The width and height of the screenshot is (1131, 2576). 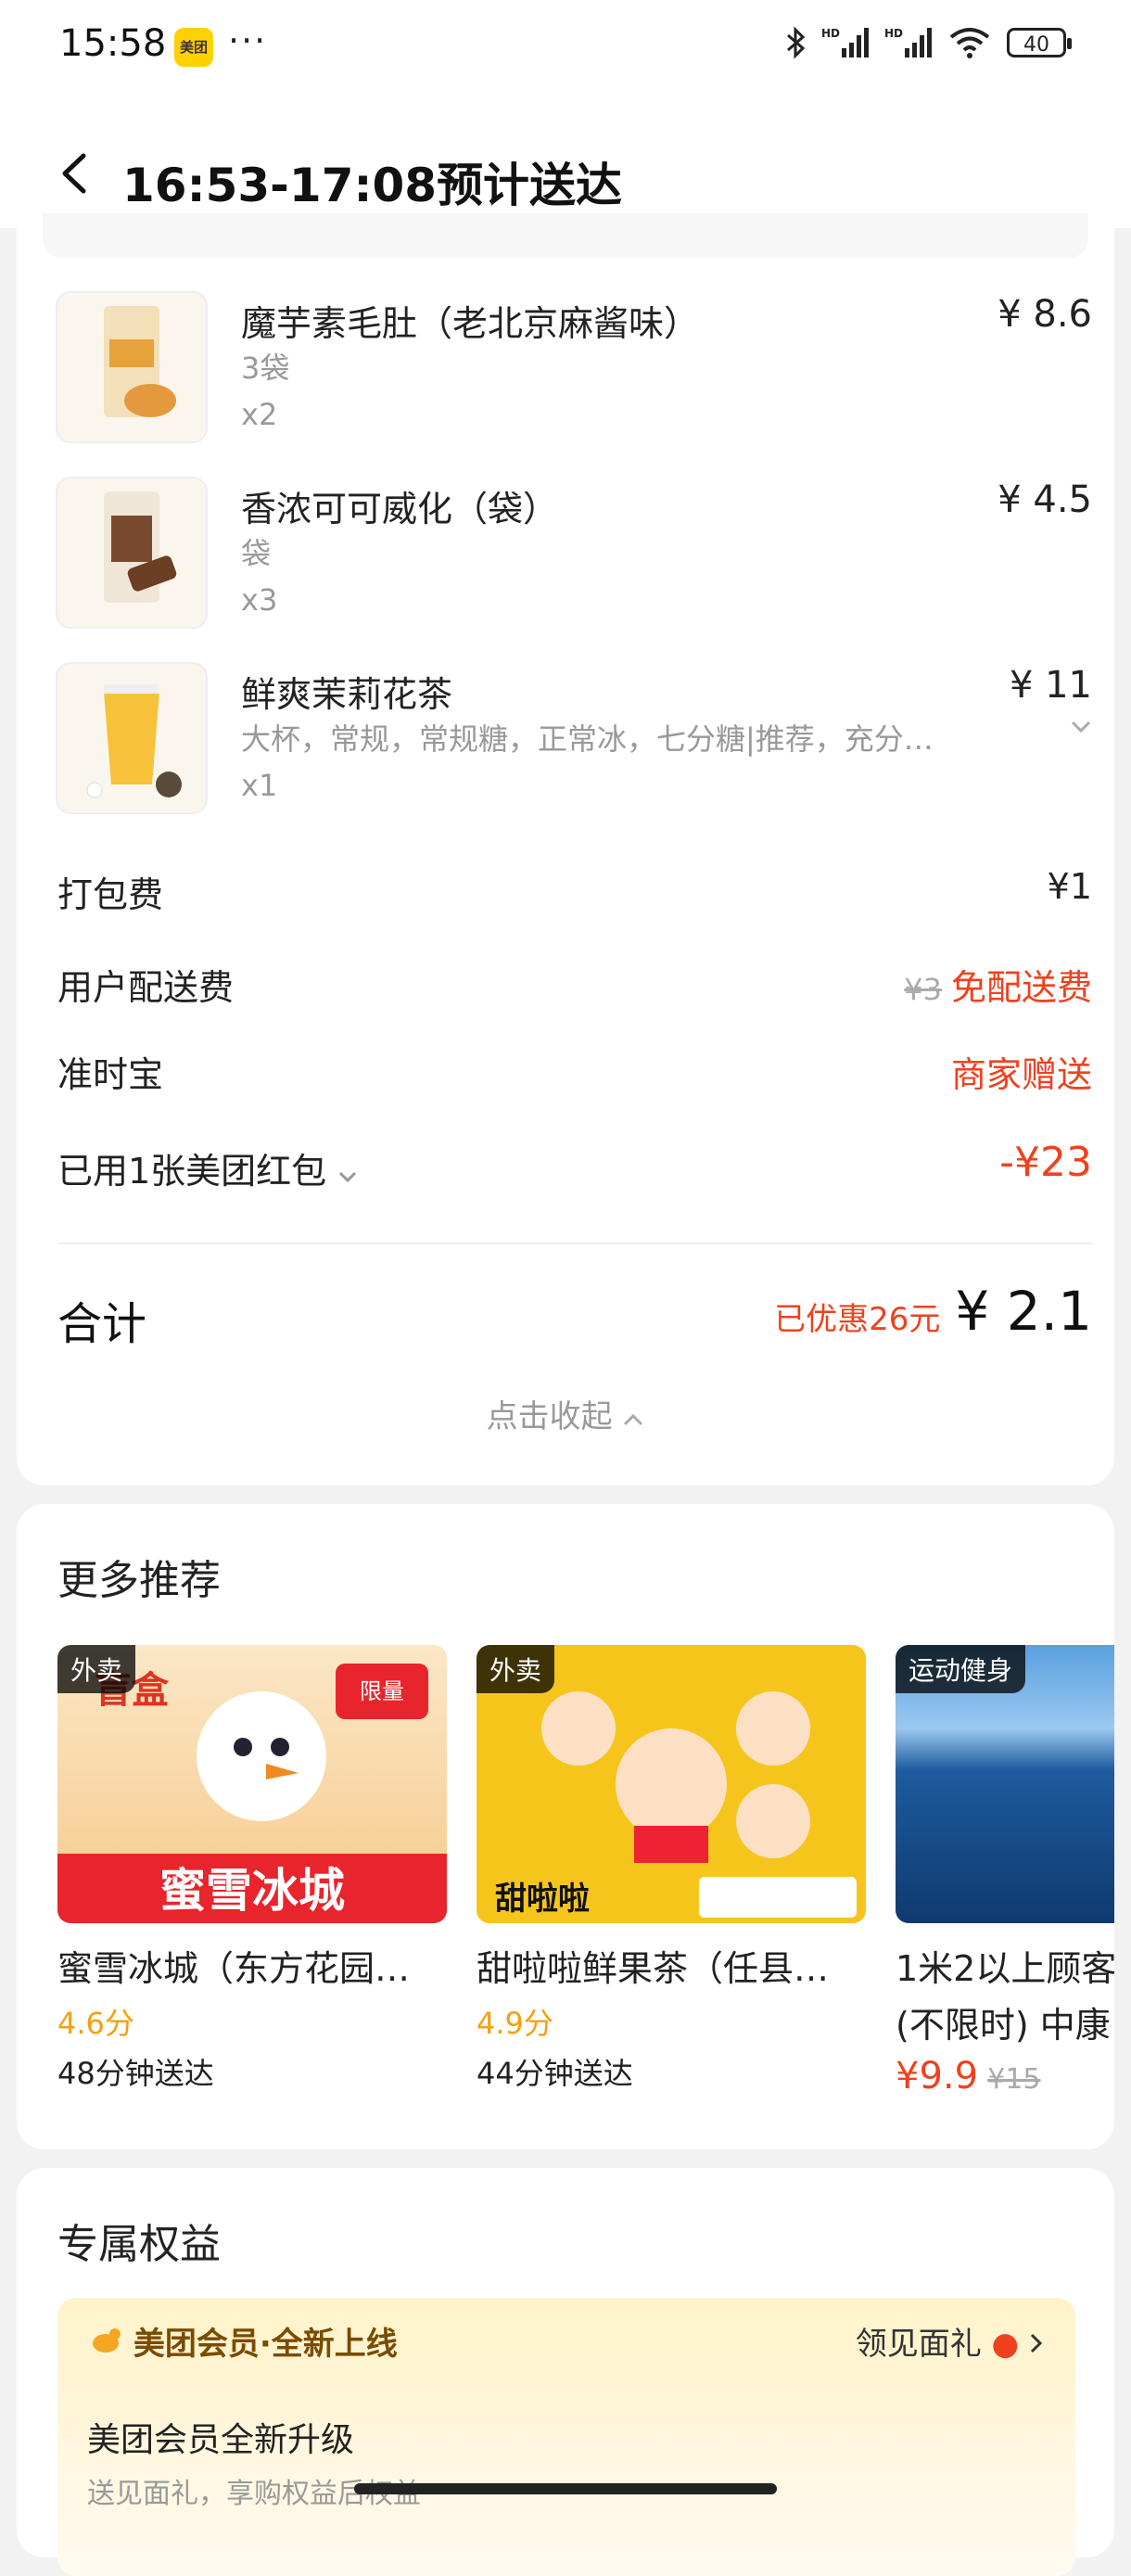 I want to click on item-price: ¥ 4.5, so click(x=1045, y=499).